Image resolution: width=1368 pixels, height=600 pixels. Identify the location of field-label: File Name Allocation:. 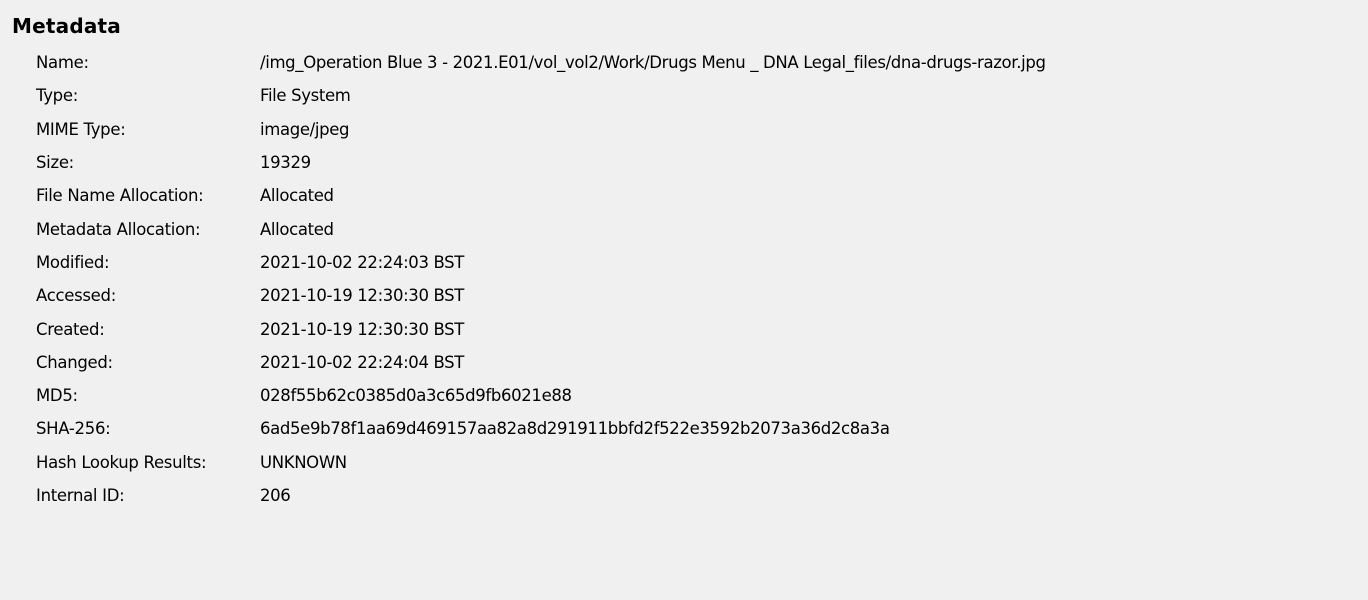
(120, 196).